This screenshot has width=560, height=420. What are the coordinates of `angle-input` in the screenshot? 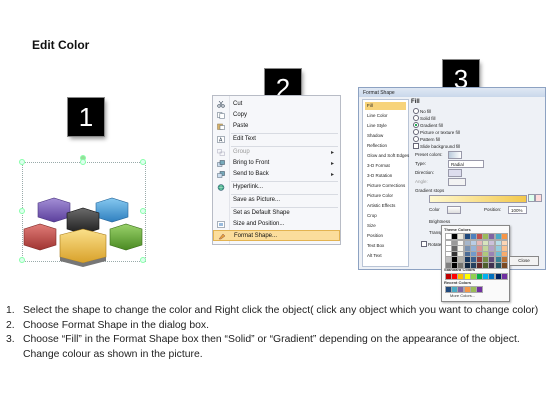 It's located at (457, 182).